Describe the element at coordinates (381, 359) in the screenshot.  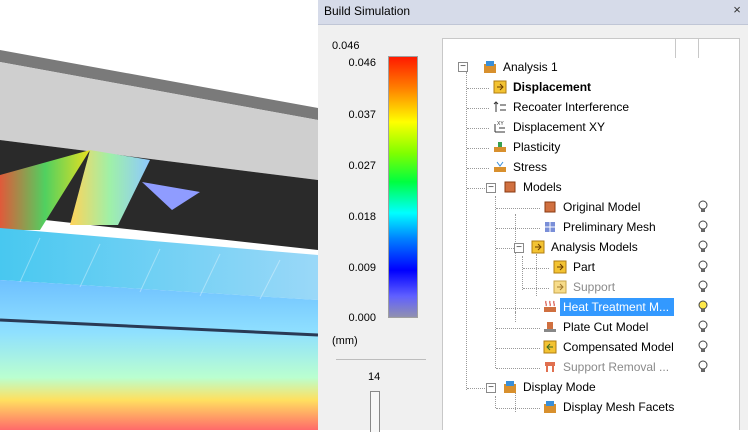
I see `legend-divider` at that location.